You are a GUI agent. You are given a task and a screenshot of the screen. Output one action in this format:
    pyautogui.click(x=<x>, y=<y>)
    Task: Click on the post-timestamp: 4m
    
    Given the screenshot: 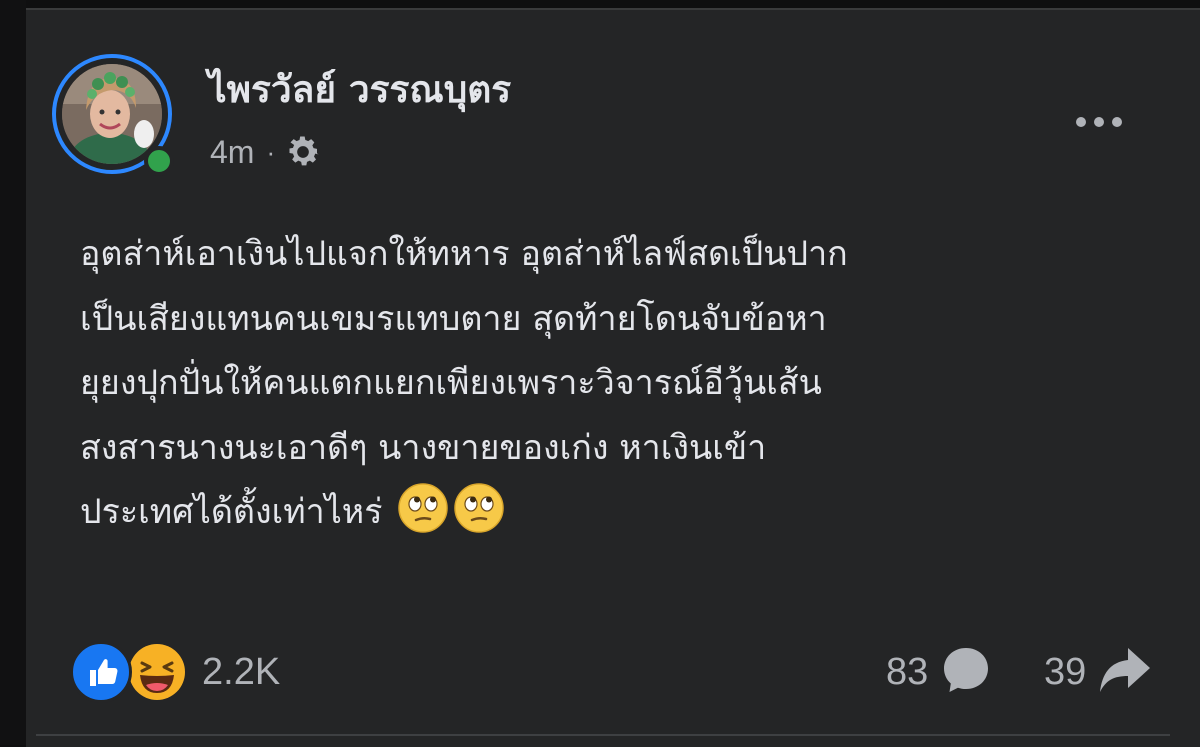 What is the action you would take?
    pyautogui.click(x=232, y=152)
    